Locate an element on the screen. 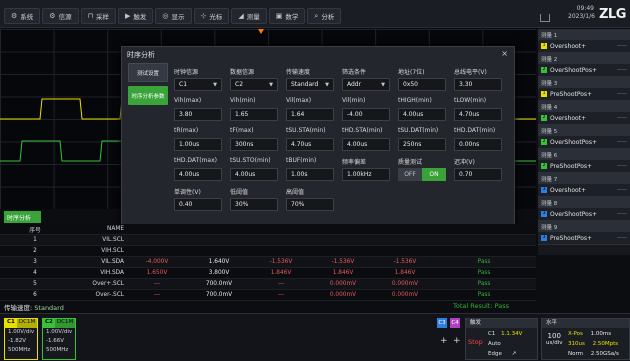 This screenshot has height=361, width=630. field-label: 筛选条件 is located at coordinates (354, 72).